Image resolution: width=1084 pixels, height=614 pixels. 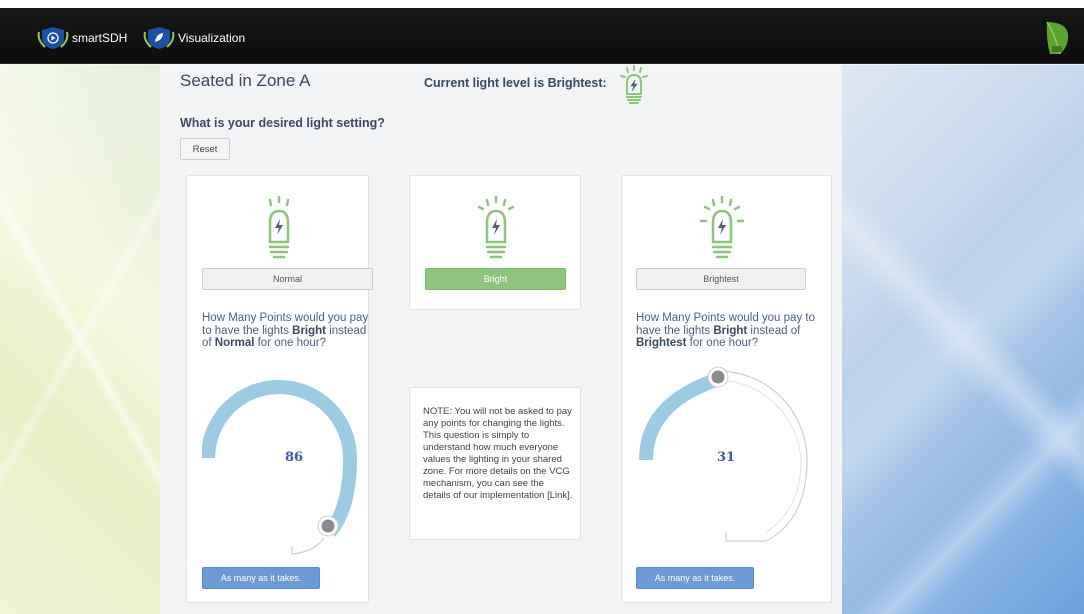 I want to click on play-icon, so click(x=53, y=38).